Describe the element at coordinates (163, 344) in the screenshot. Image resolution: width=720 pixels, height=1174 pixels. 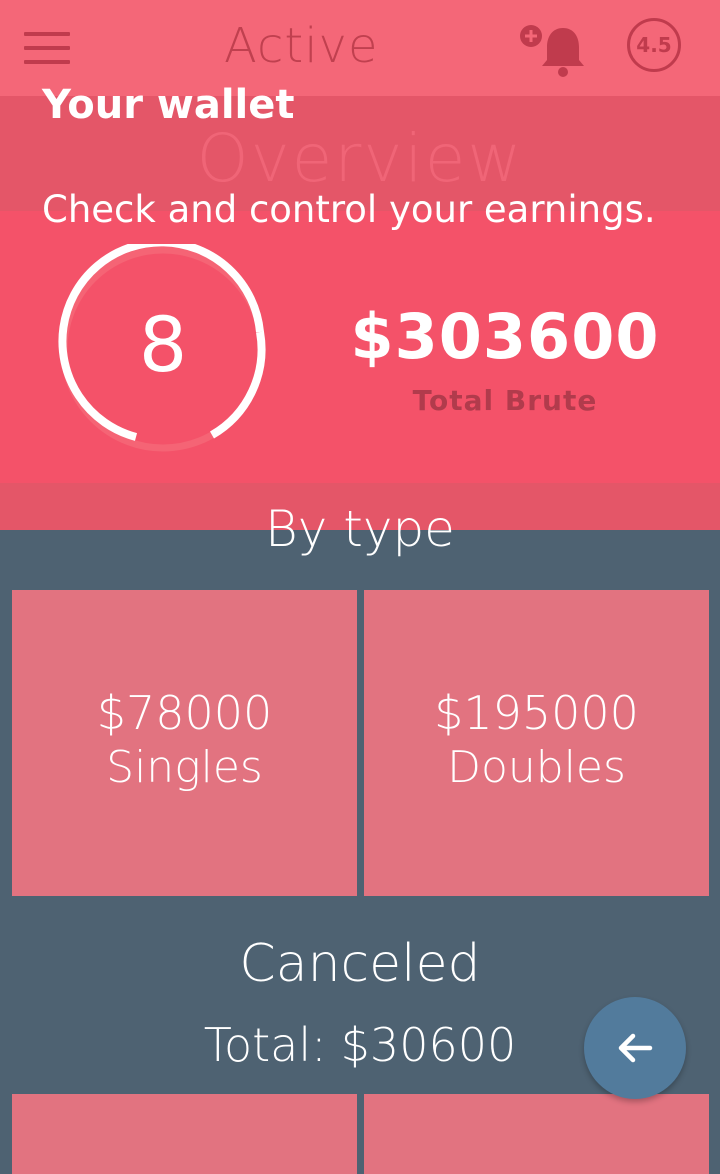
I see `wallet-count: 8` at that location.